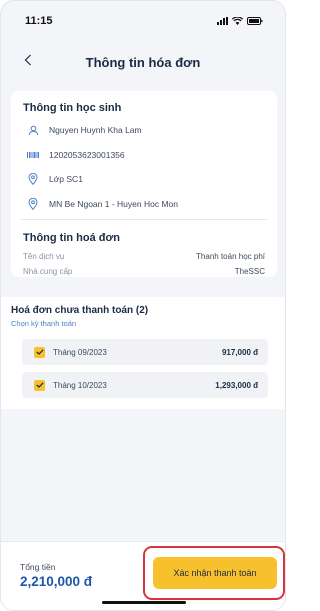  I want to click on provider-value: TheSSC, so click(249, 271).